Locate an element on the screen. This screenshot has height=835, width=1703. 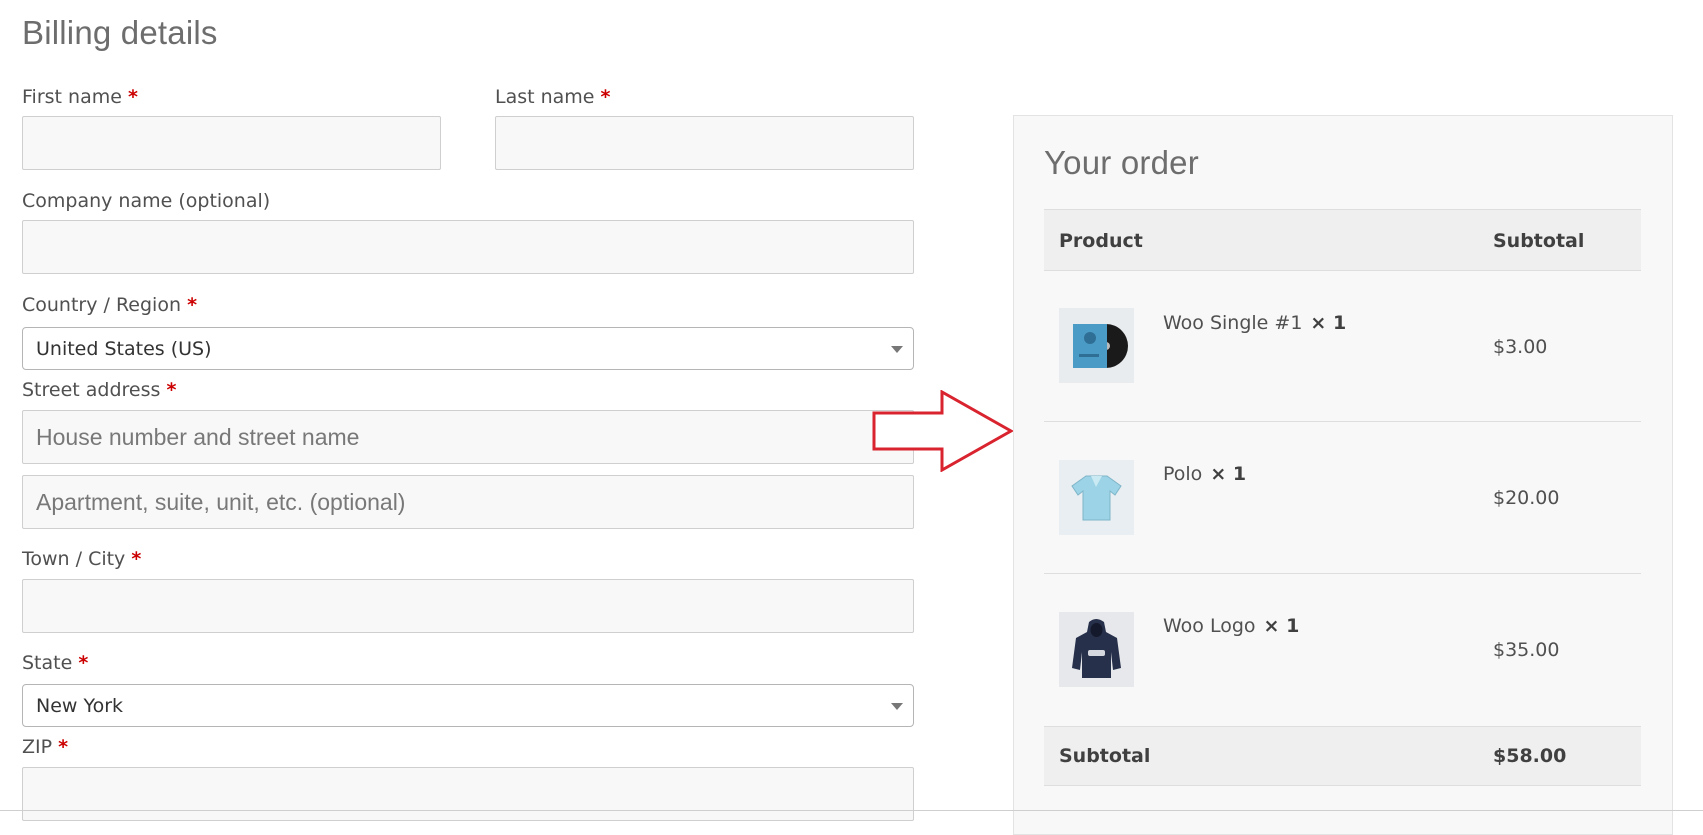
your-order-title: Your order is located at coordinates (1121, 162).